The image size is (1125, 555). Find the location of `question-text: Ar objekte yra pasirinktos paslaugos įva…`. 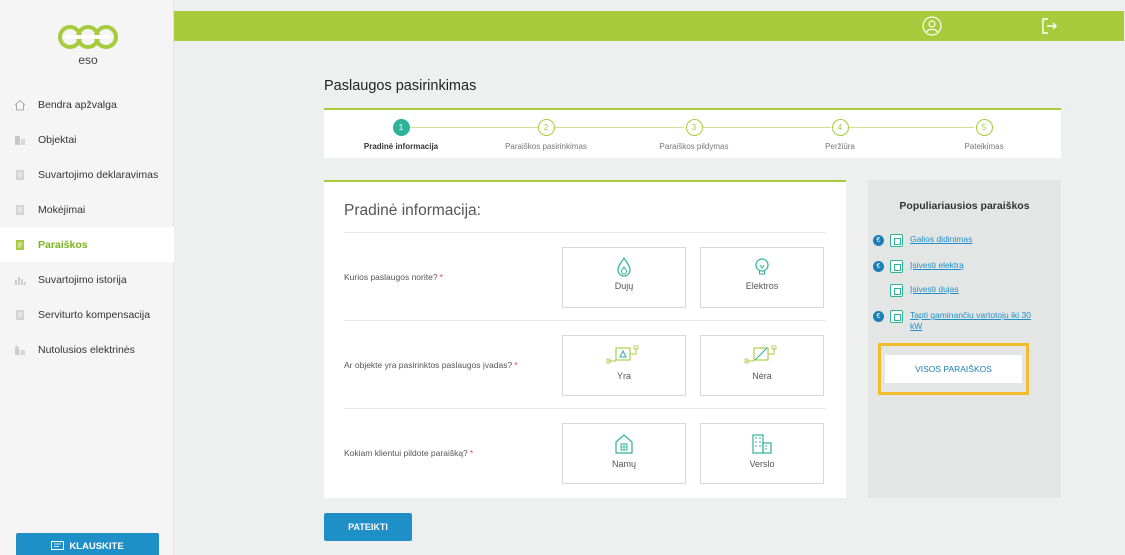

question-text: Ar objekte yra pasirinktos paslaugos įva… is located at coordinates (428, 365).